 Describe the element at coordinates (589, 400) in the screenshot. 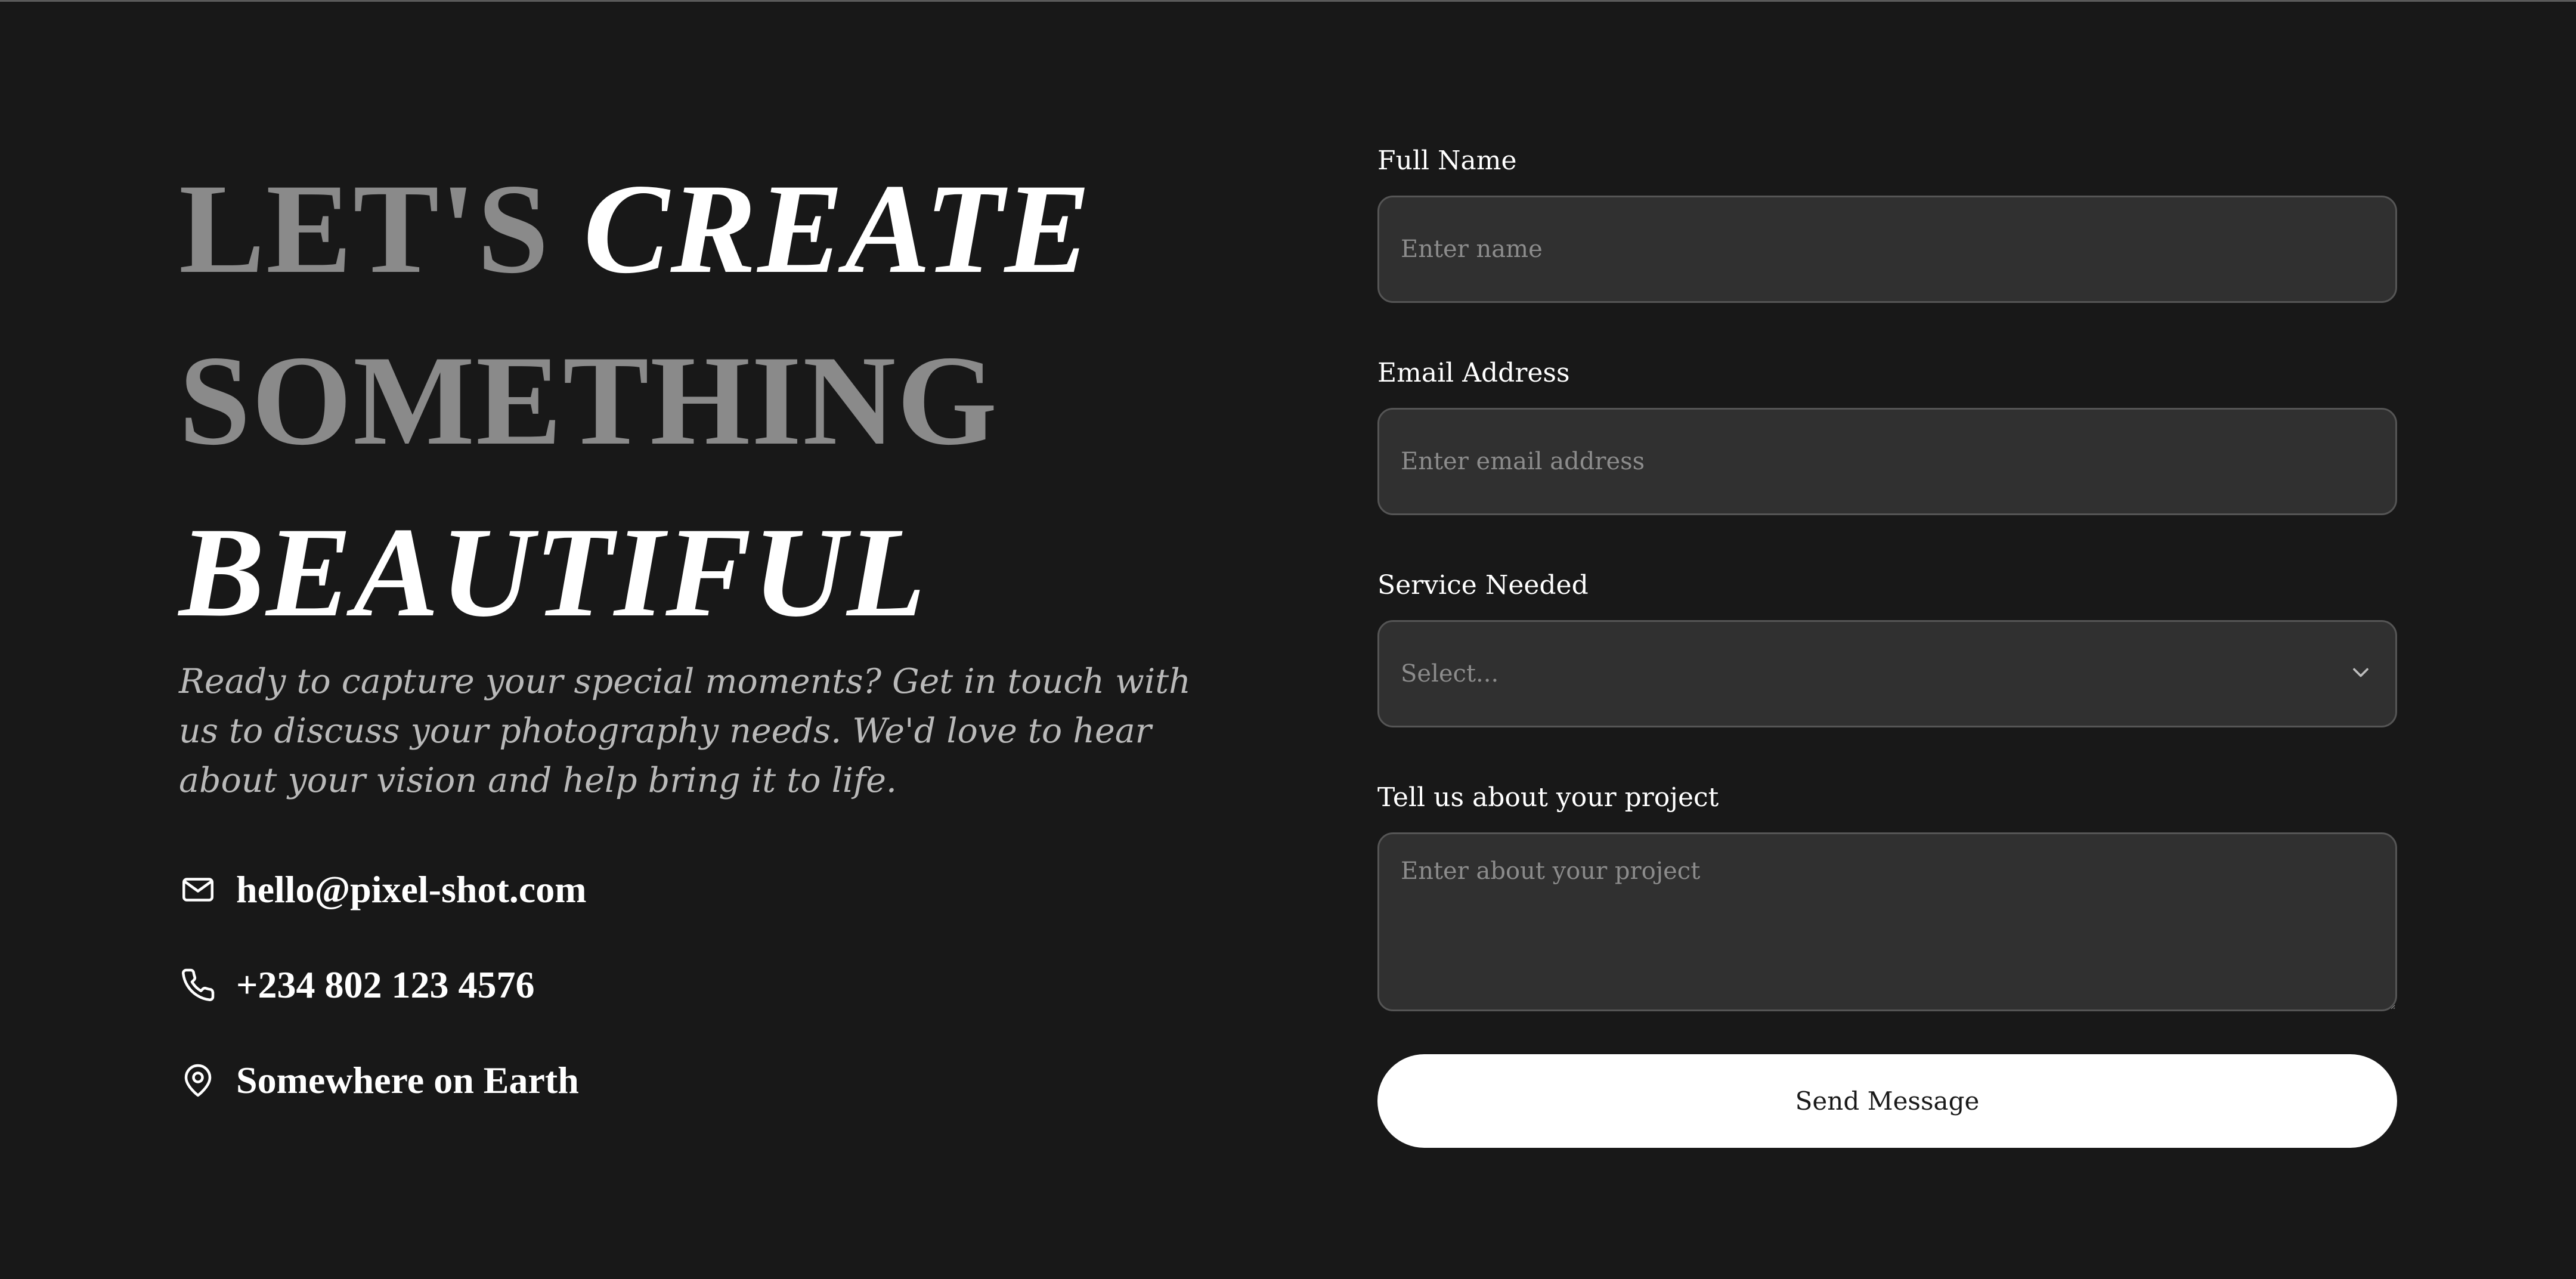

I see `headline-something: SOMETHING` at that location.